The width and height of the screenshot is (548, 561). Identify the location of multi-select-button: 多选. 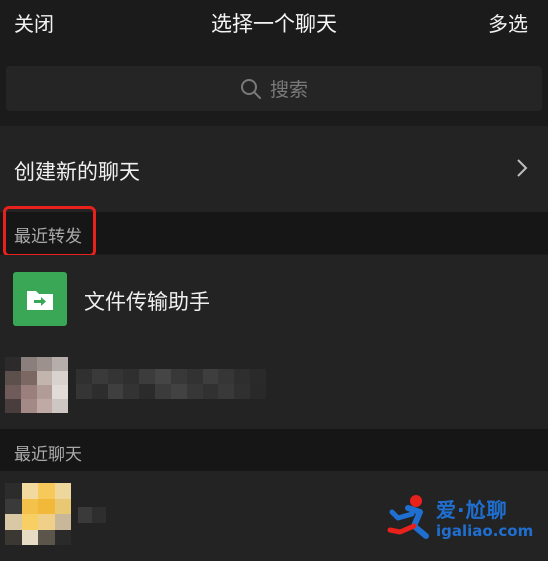
(508, 22).